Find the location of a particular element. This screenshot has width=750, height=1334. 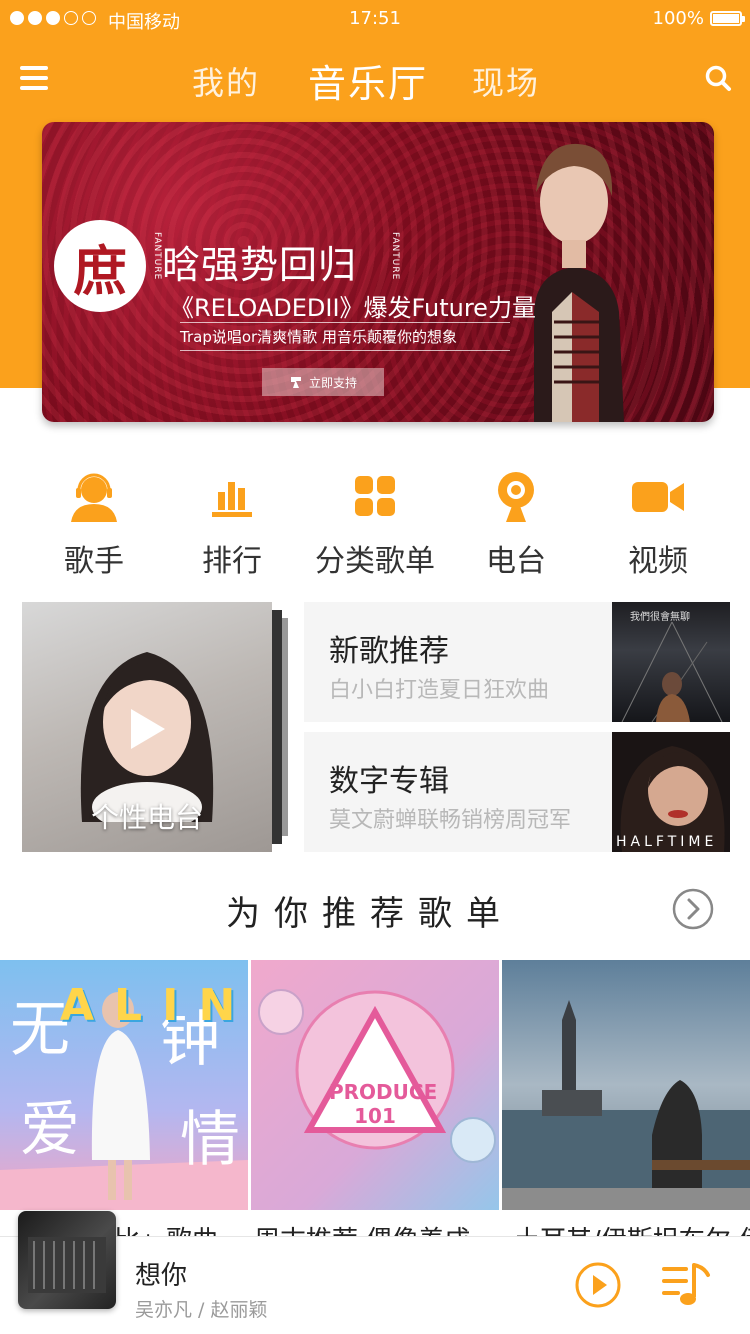

status-time: 17:51 is located at coordinates (375, 18).